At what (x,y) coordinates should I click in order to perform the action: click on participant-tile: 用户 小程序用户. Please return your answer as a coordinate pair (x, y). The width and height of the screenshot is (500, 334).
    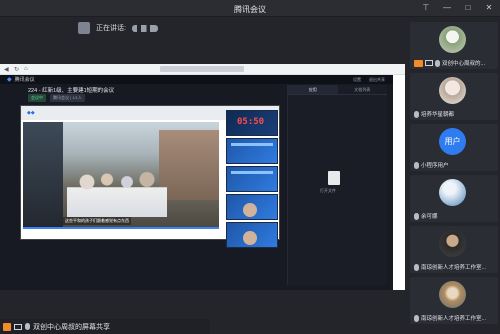
    Looking at the image, I should click on (454, 147).